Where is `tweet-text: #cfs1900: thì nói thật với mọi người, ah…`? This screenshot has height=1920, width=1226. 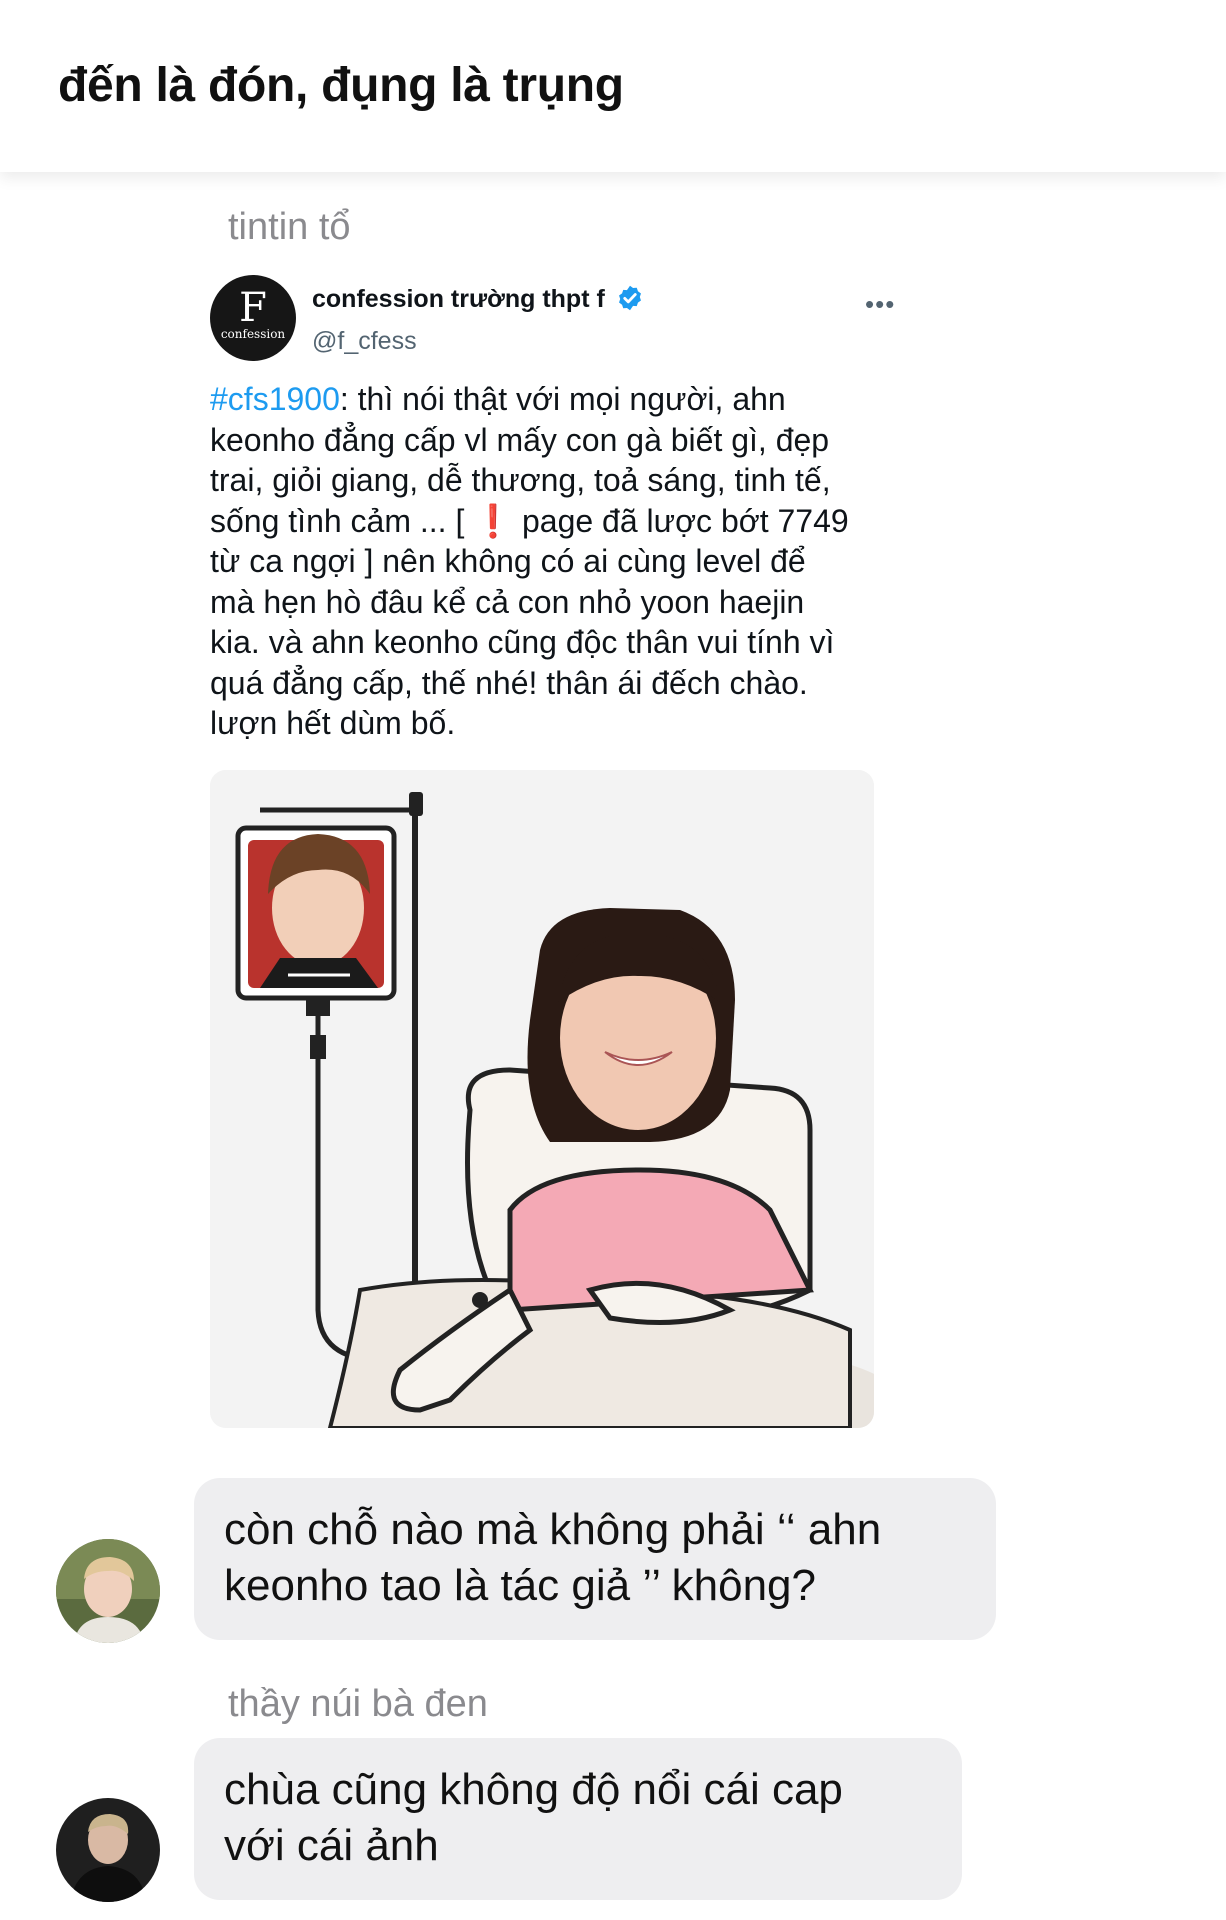 tweet-text: #cfs1900: thì nói thật với mọi người, ah… is located at coordinates (529, 561).